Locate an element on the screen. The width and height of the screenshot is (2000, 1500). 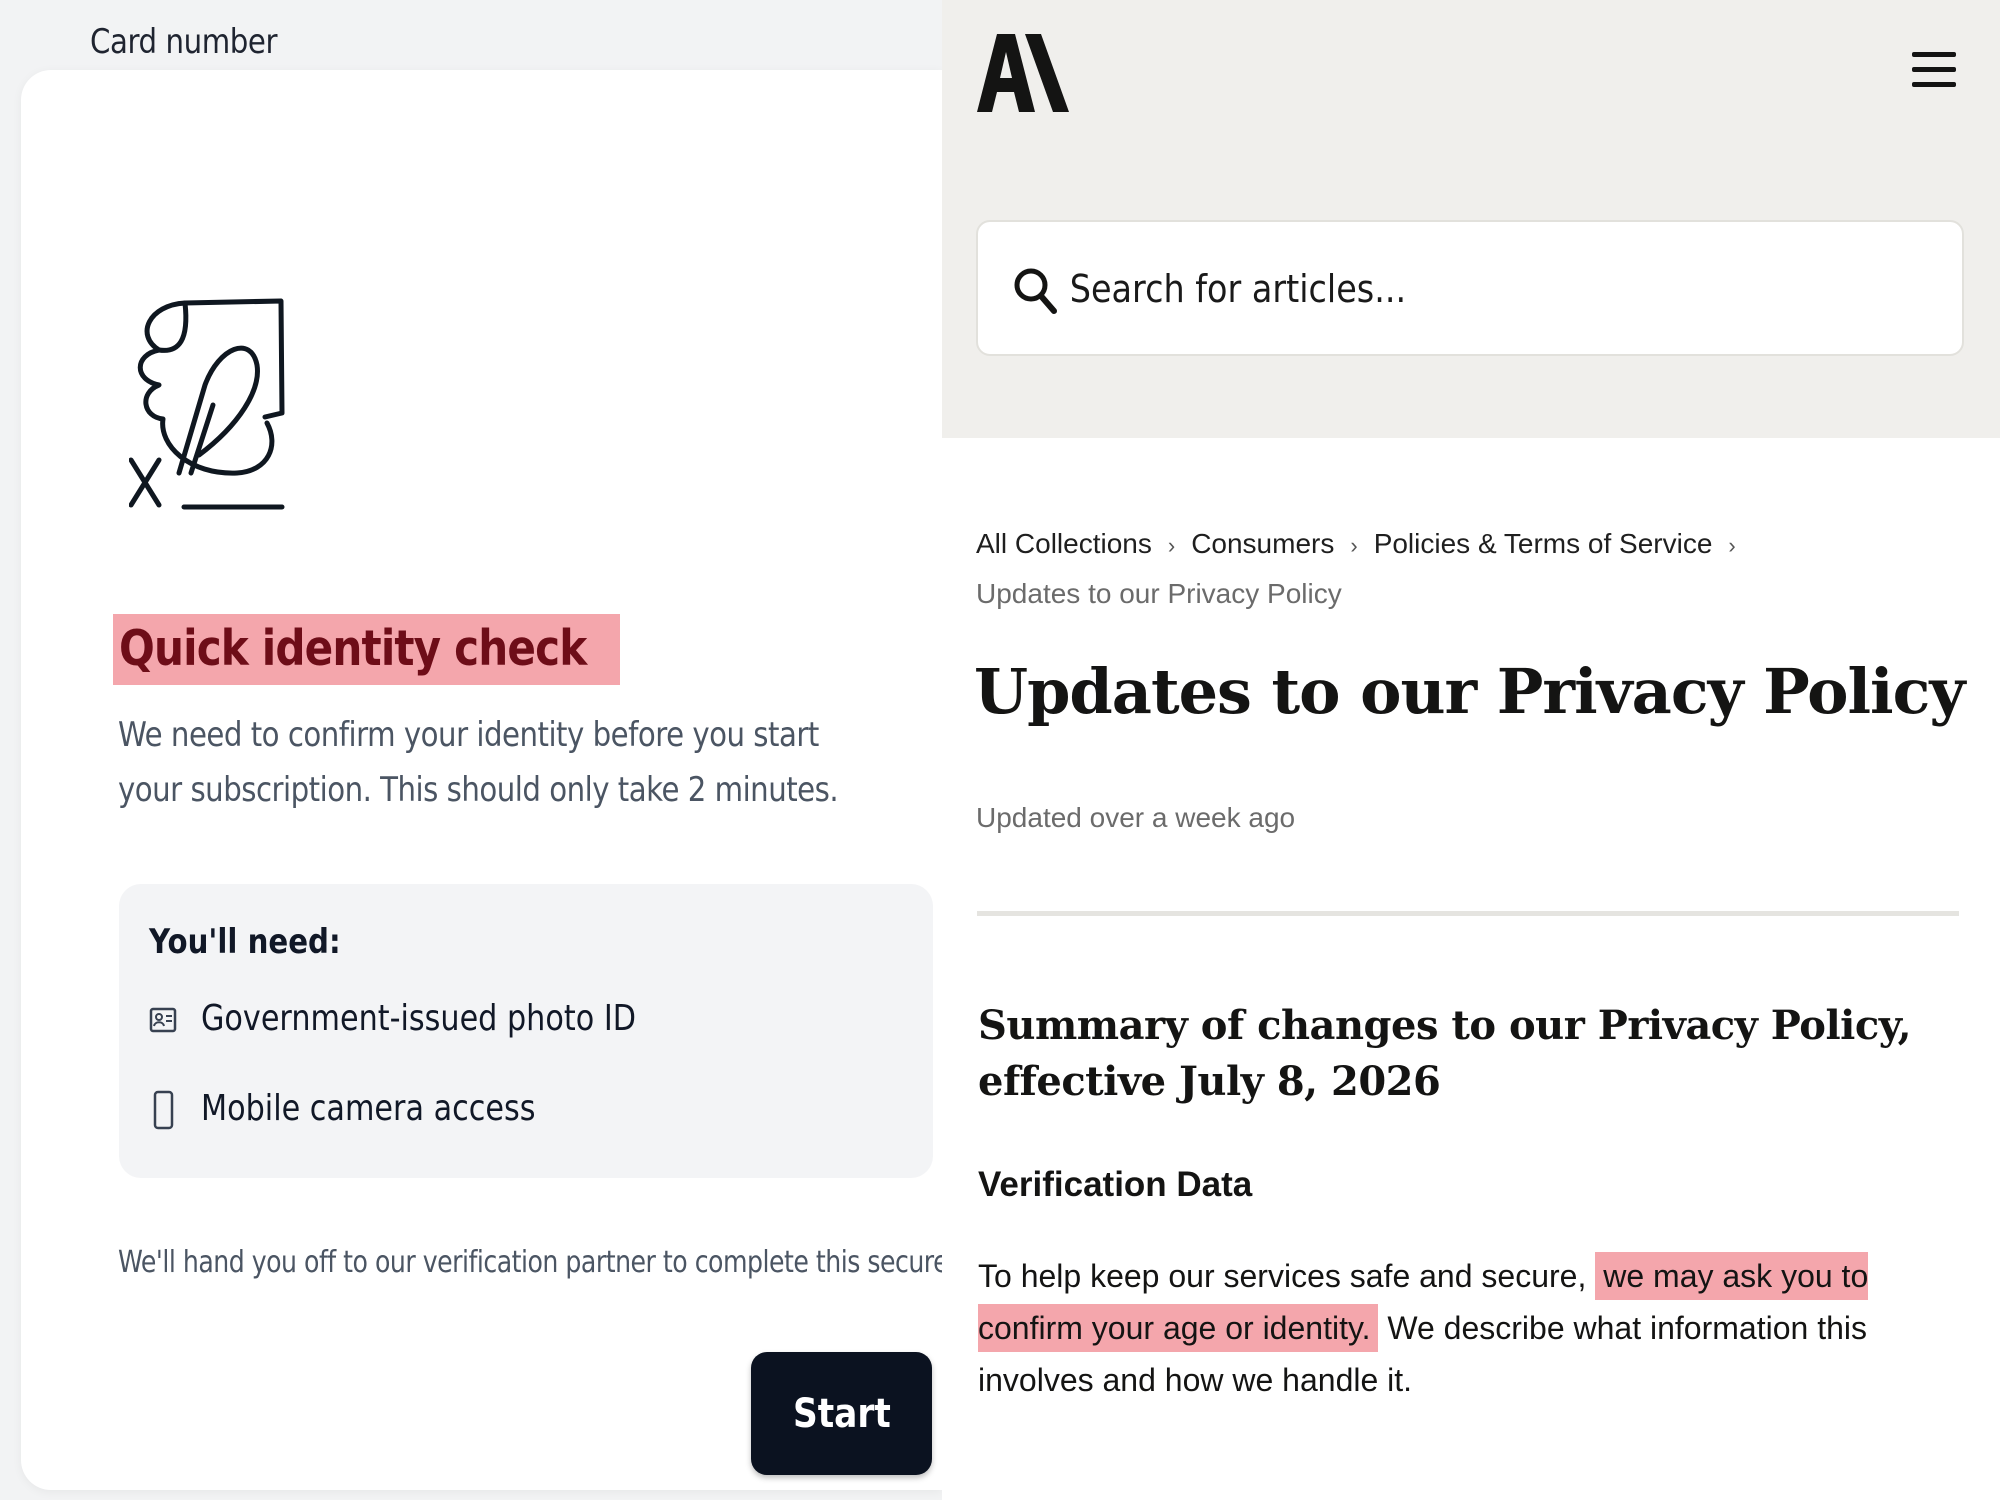
page-title: Quick identity check is located at coordinates (367, 649).